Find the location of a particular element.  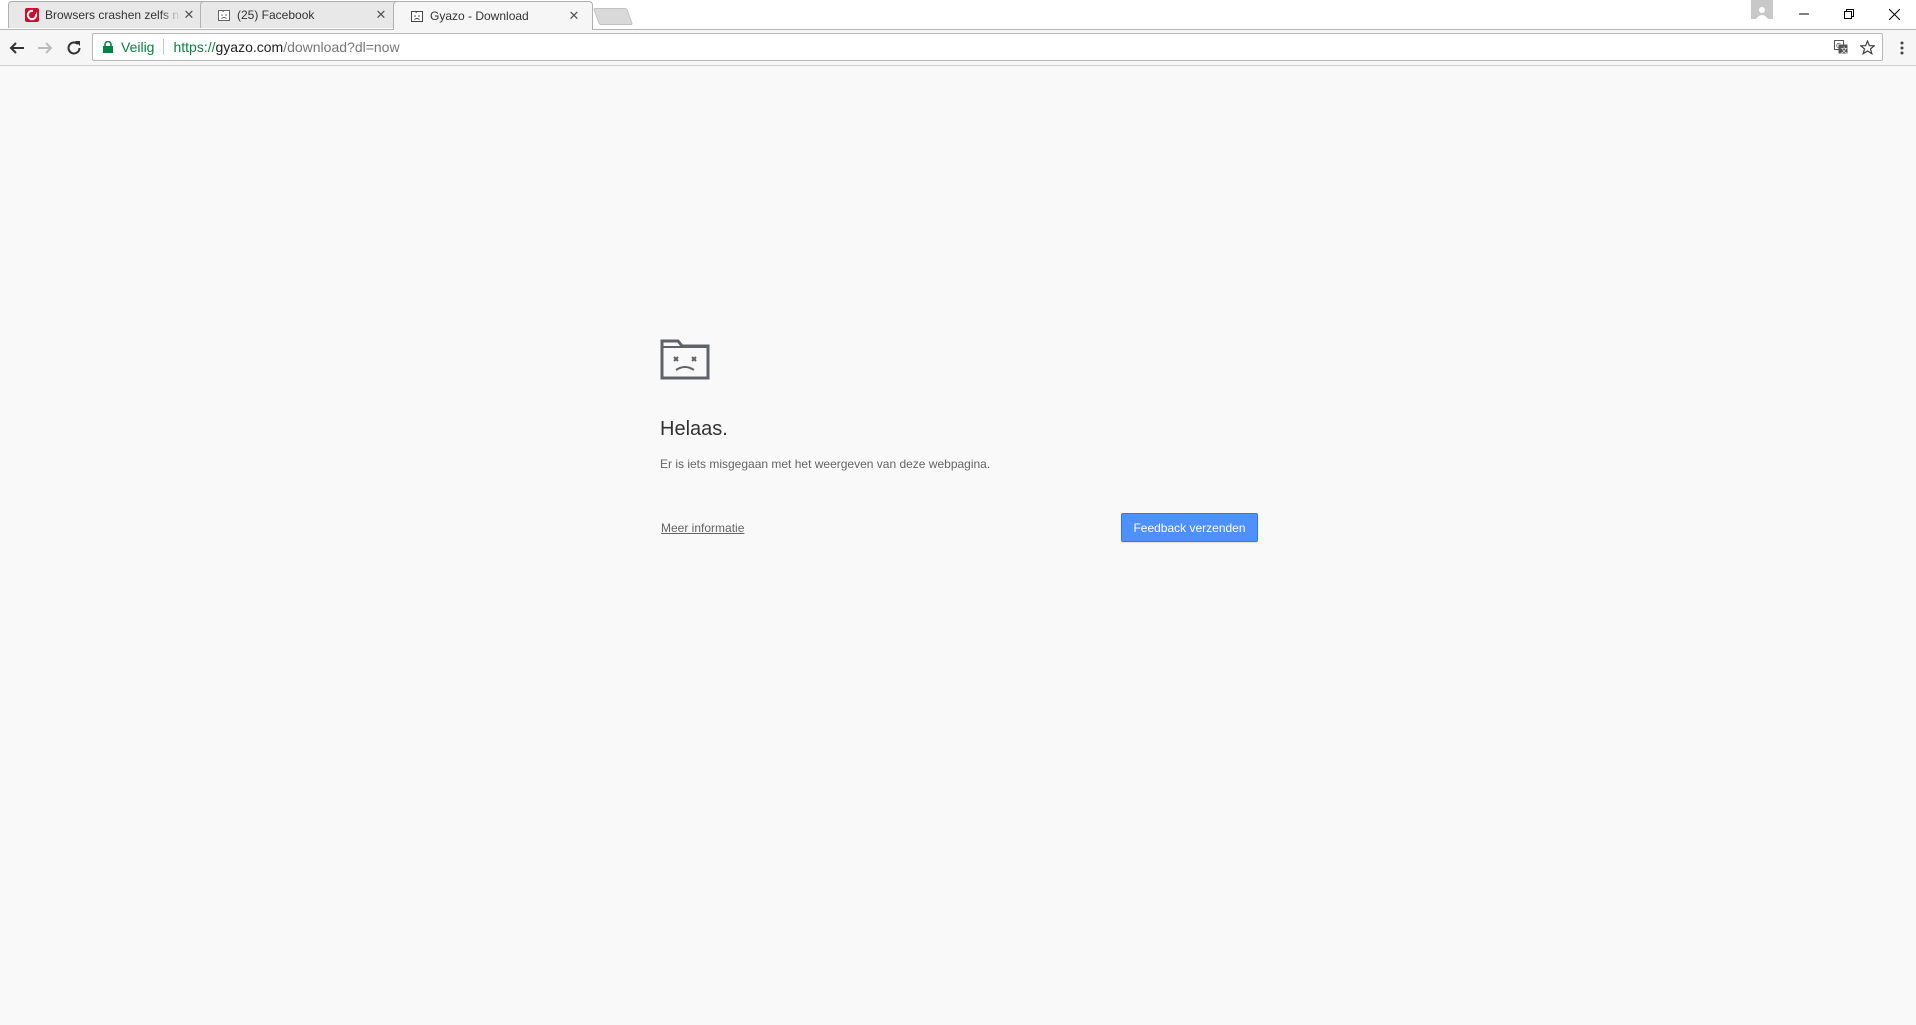

back-button is located at coordinates (17, 48).